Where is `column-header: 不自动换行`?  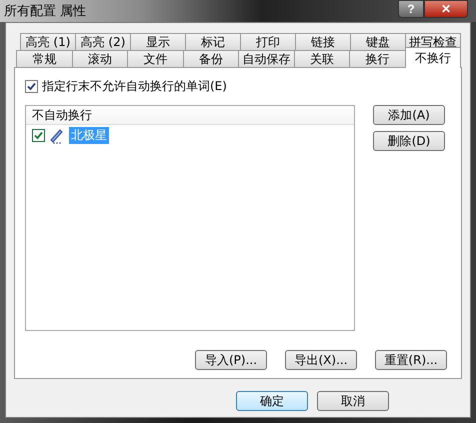
column-header: 不自动换行 is located at coordinates (190, 115).